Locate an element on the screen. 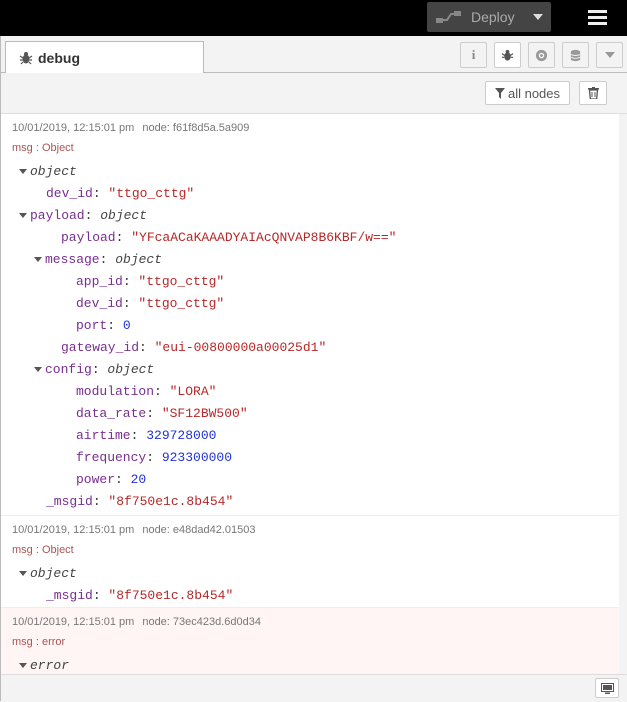 The width and height of the screenshot is (627, 702). message-node-id: node: e48dad42.01503 is located at coordinates (198, 530).